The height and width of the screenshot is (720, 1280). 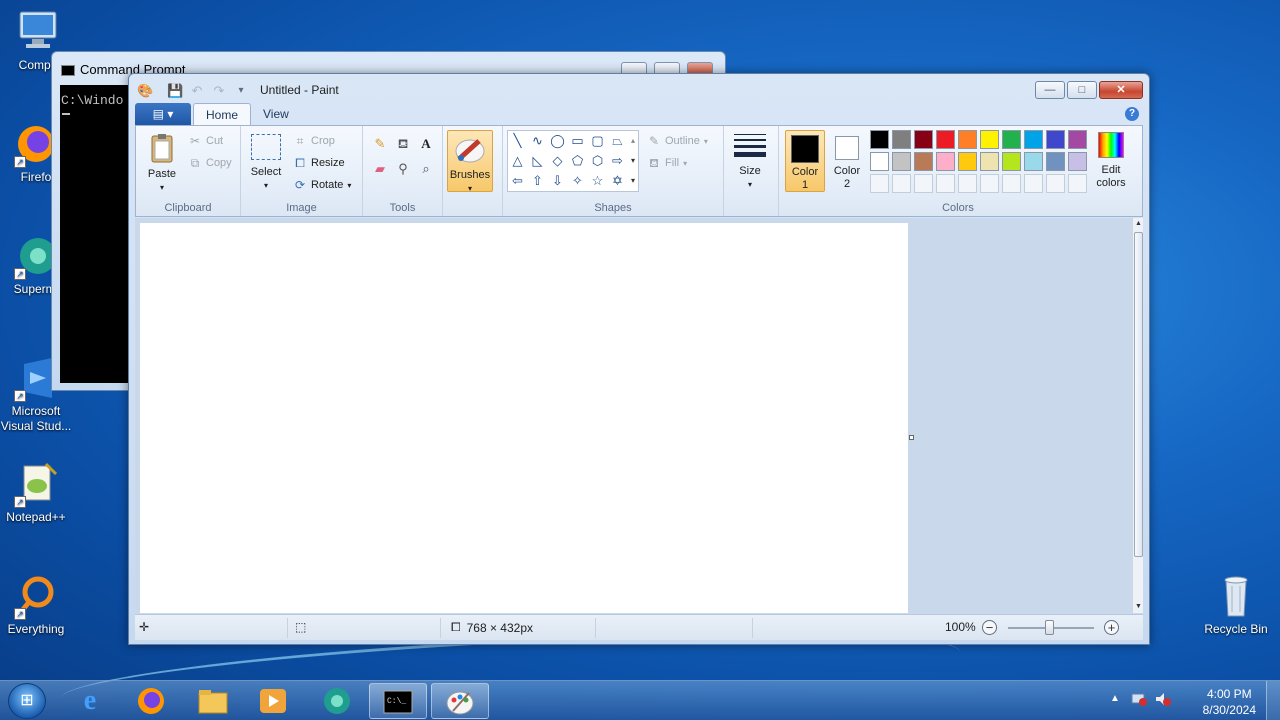 I want to click on edit-colors-button: Edit colors, so click(x=1111, y=160).